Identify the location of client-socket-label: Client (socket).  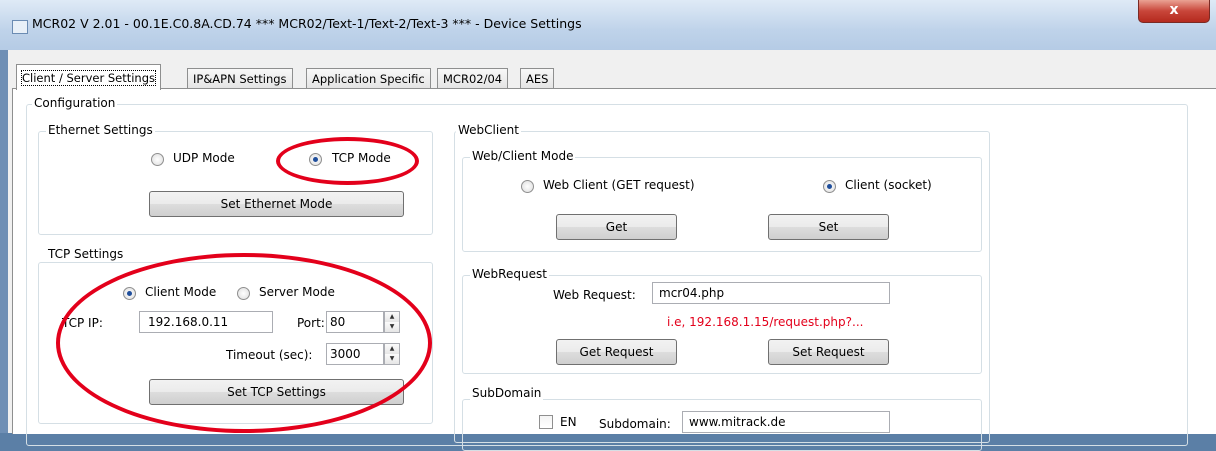
(888, 185).